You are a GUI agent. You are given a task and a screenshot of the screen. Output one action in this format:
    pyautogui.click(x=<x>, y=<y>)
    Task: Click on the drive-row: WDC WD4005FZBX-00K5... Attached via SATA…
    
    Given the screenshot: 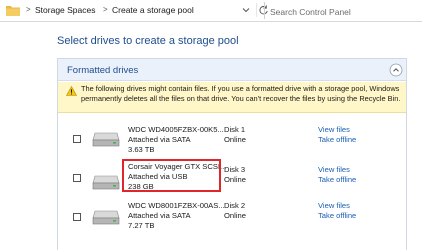 What is the action you would take?
    pyautogui.click(x=232, y=139)
    